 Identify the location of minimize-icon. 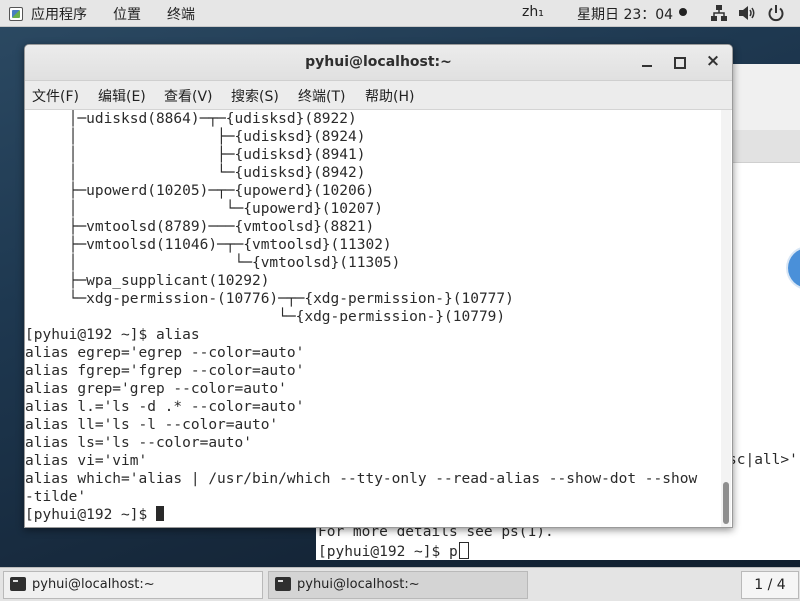
(647, 66).